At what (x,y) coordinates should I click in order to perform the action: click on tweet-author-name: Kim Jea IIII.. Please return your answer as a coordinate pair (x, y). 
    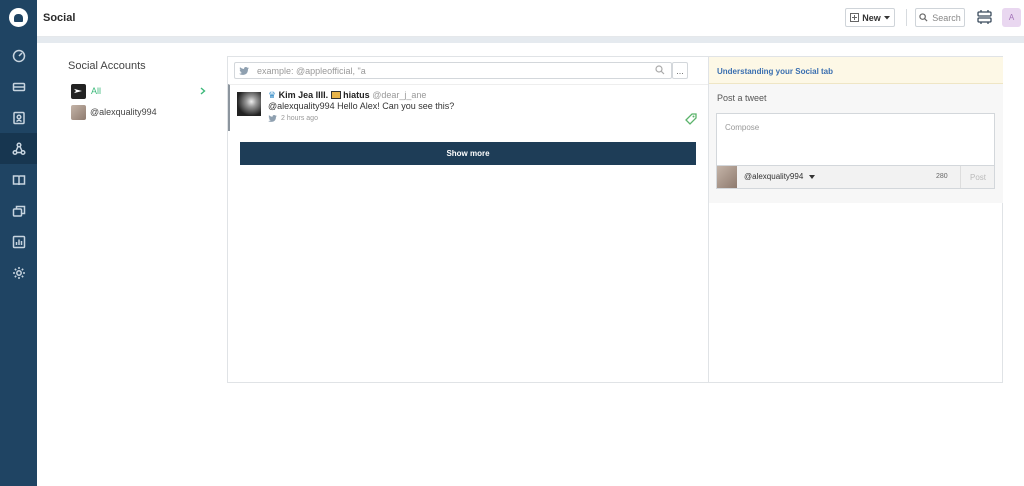
    Looking at the image, I should click on (304, 95).